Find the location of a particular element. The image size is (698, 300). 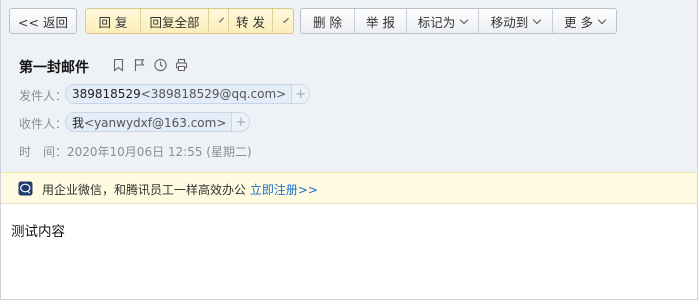

recipient-contact: 我<yanwydxf@163.com> is located at coordinates (148, 122).